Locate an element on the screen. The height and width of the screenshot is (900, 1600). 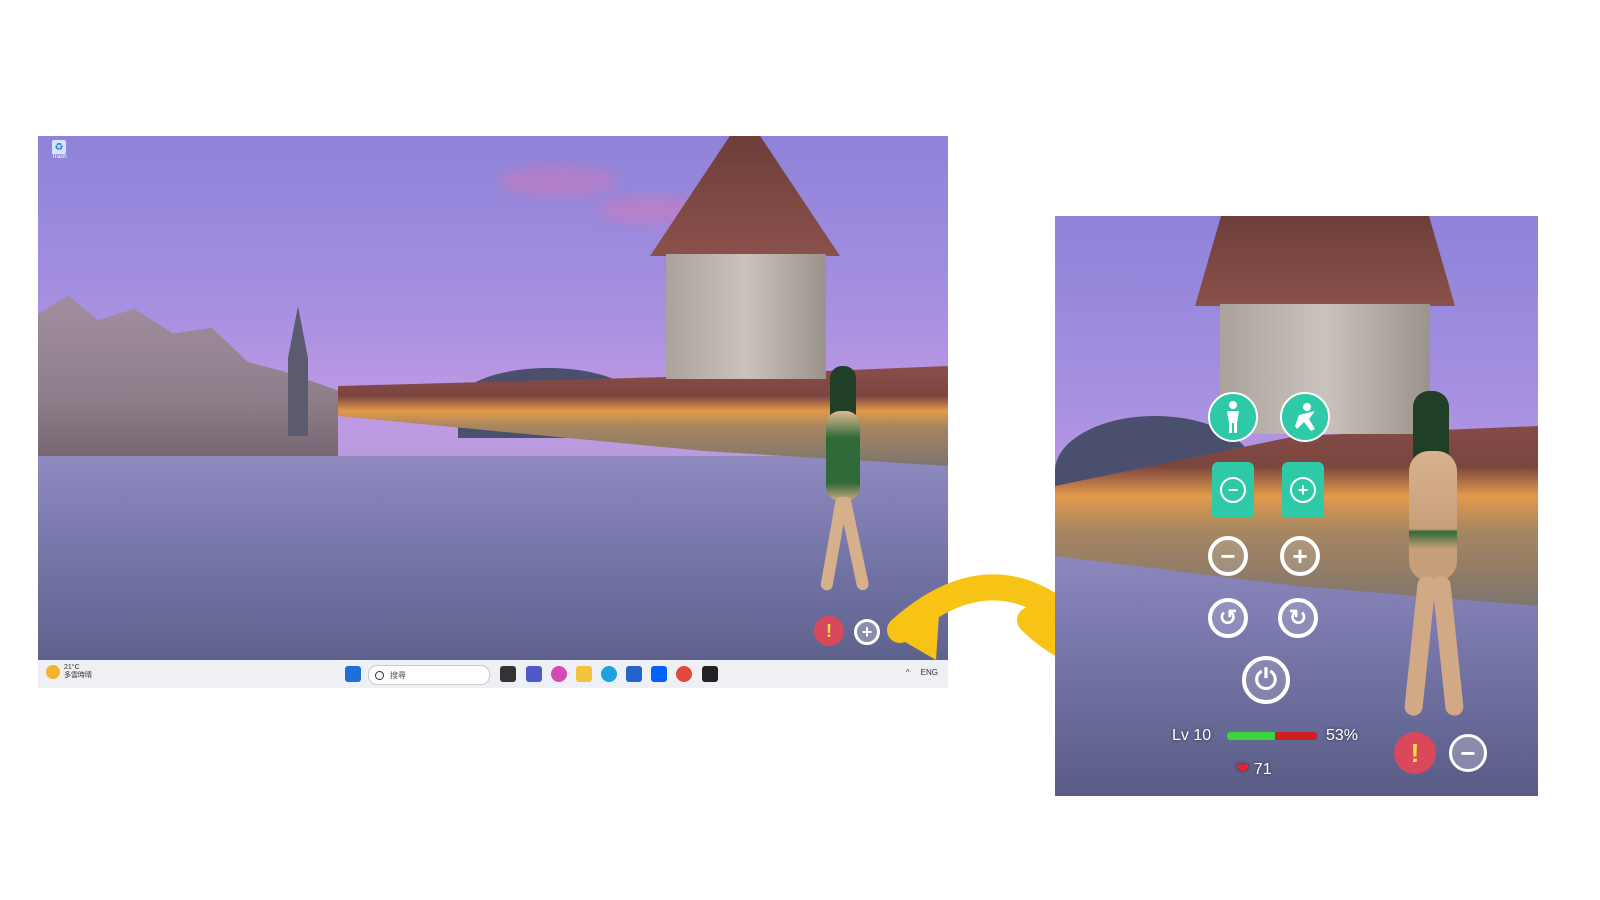
hearts-value: 71 is located at coordinates (1262, 769).